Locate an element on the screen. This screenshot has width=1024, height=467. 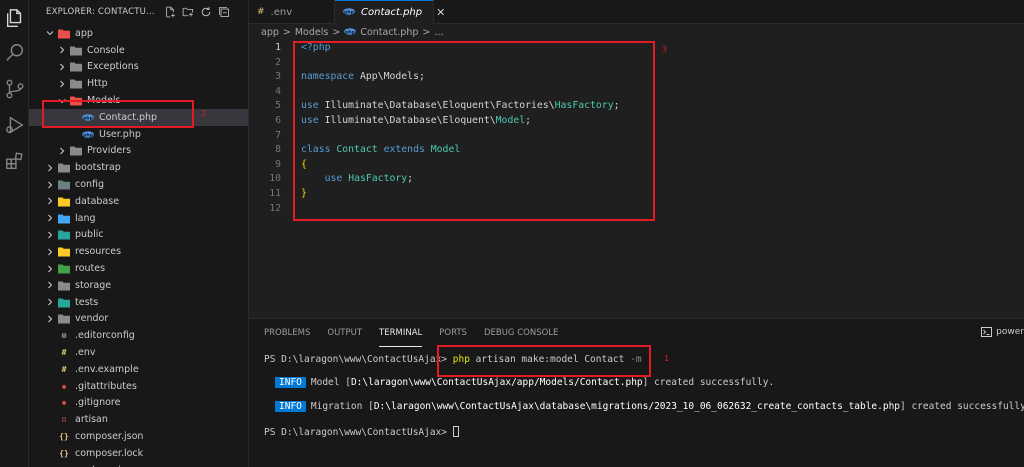
chevron-right-icon: > is located at coordinates (426, 32).